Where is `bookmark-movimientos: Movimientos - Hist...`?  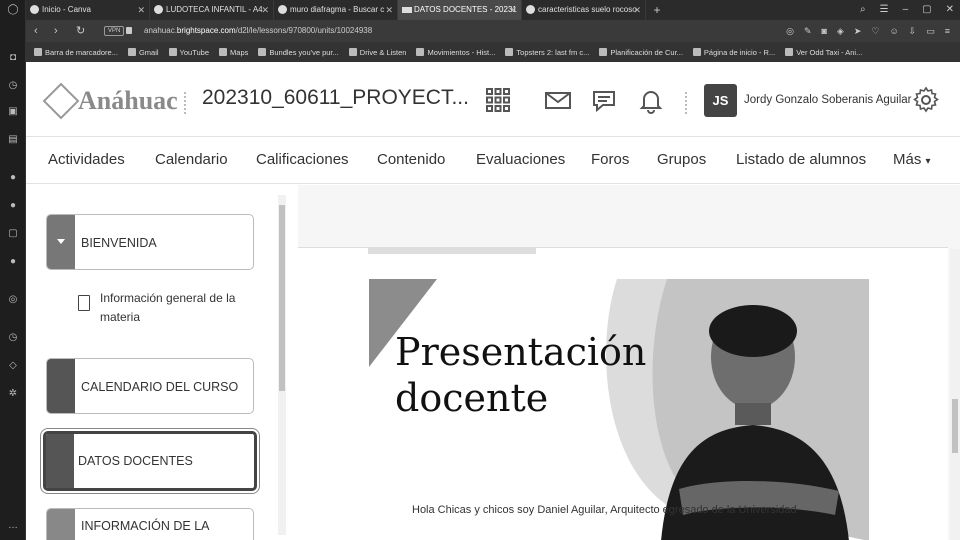 bookmark-movimientos: Movimientos - Hist... is located at coordinates (455, 52).